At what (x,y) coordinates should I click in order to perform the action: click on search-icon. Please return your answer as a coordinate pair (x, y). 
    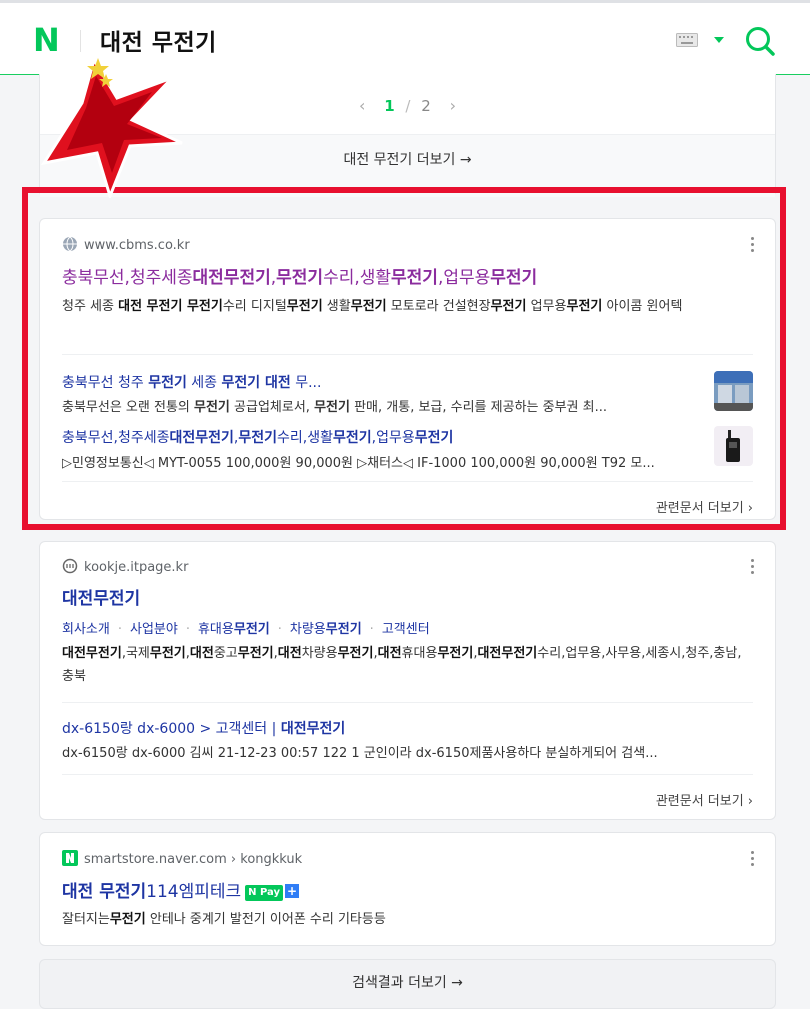
    Looking at the image, I should click on (760, 41).